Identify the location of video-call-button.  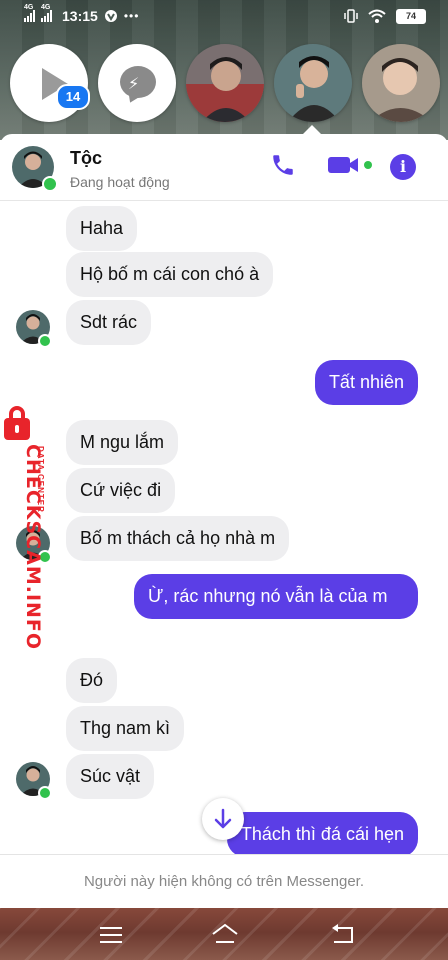
(350, 167).